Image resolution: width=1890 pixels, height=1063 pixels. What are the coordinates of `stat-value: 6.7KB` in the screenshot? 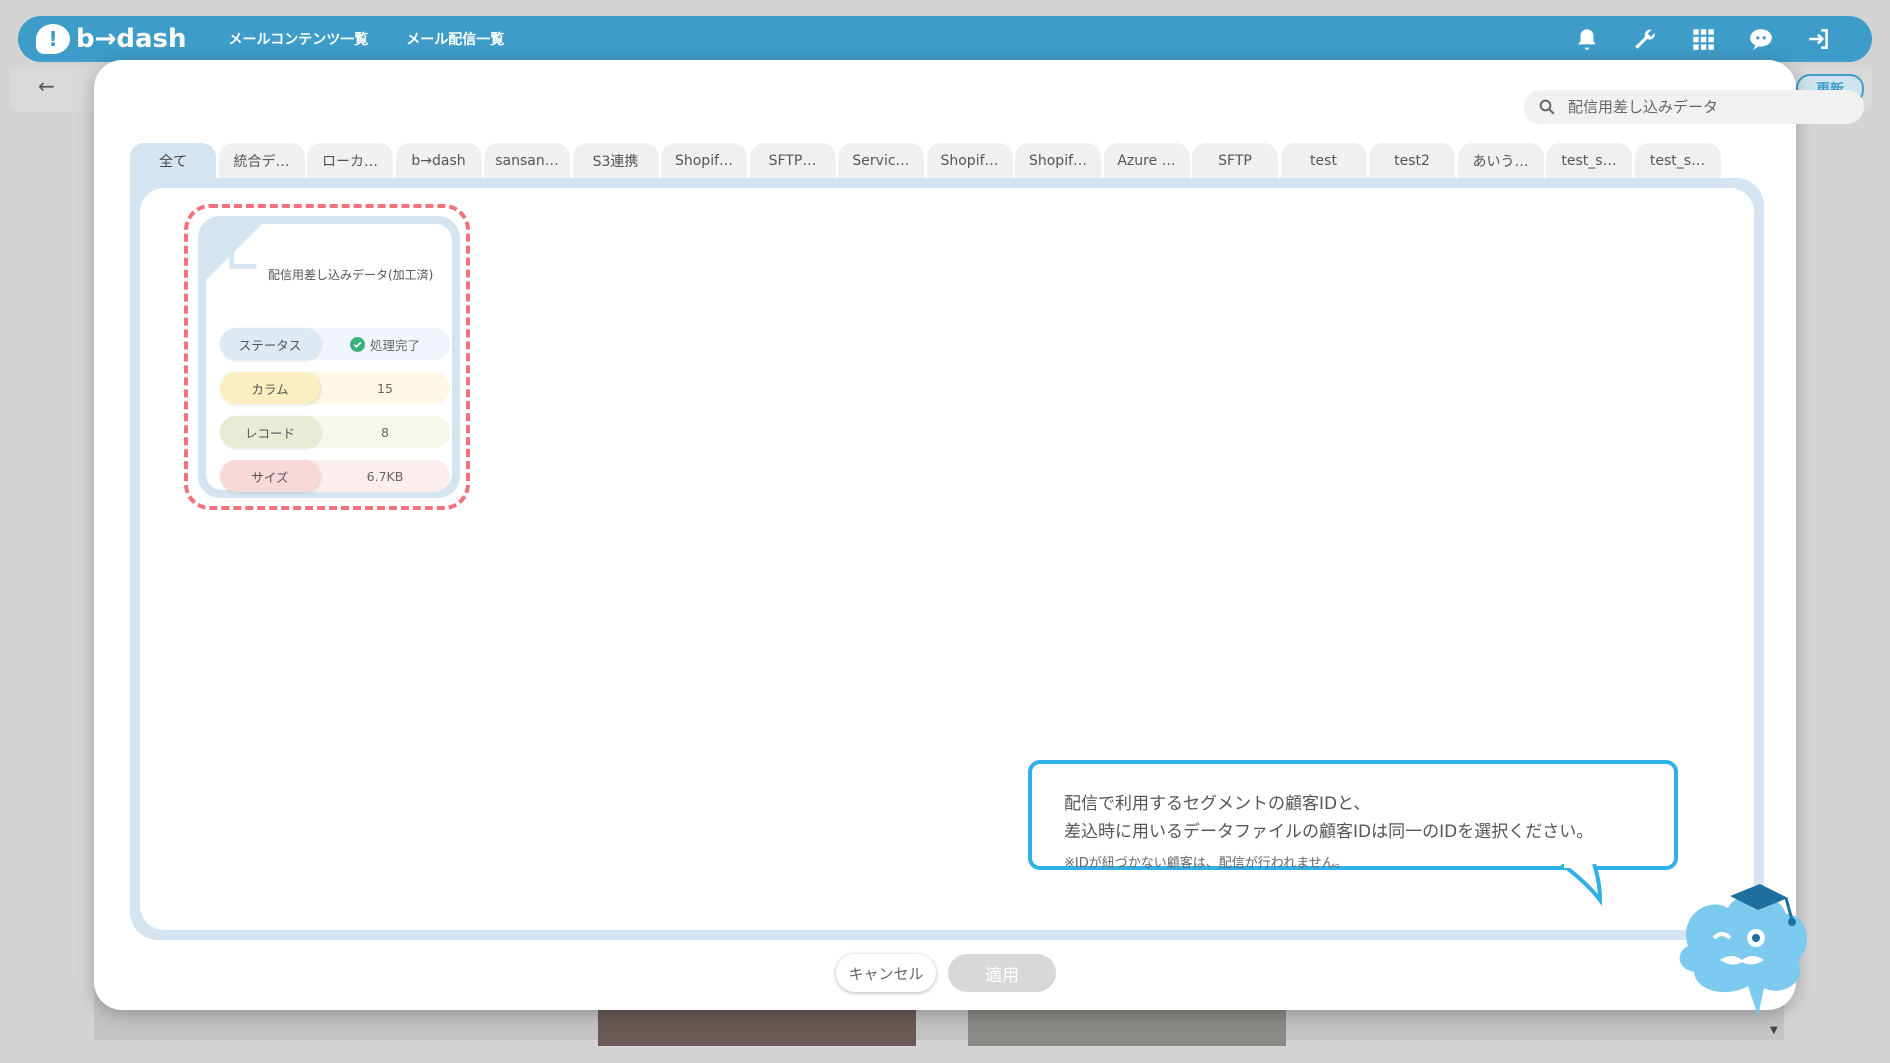 It's located at (385, 476).